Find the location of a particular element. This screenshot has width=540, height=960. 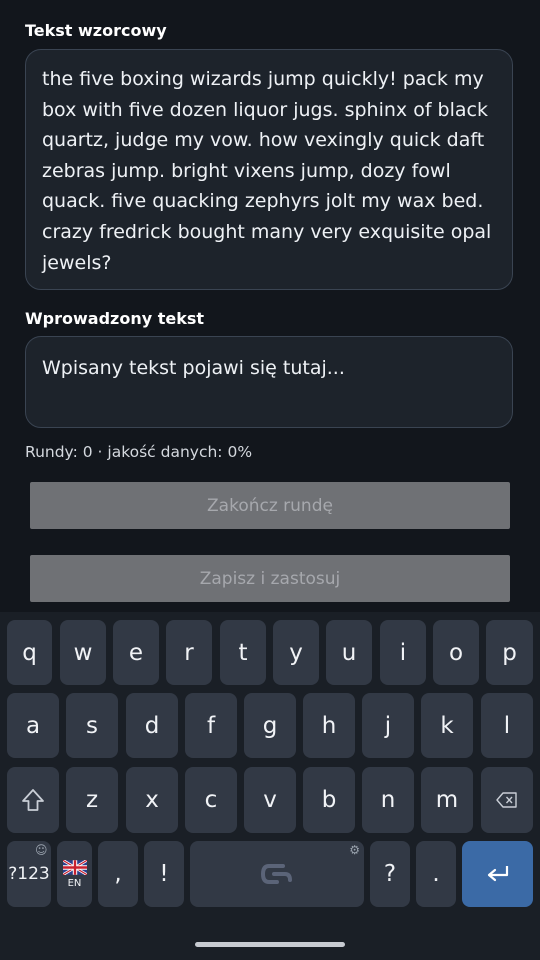

backspace-icon is located at coordinates (506, 800).